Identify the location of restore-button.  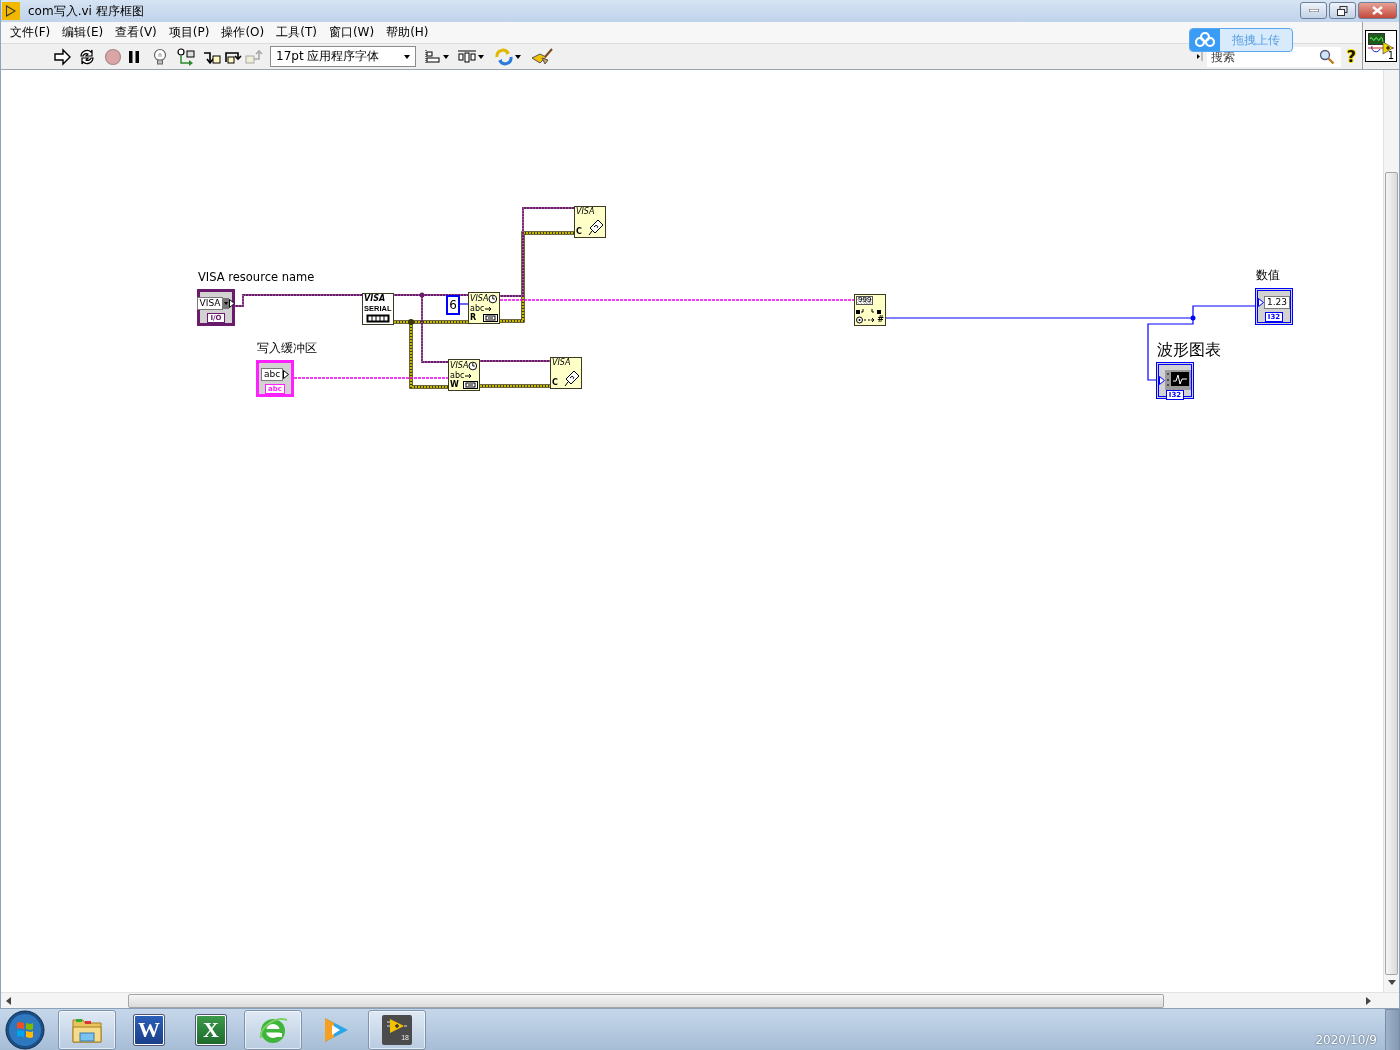
(1342, 10).